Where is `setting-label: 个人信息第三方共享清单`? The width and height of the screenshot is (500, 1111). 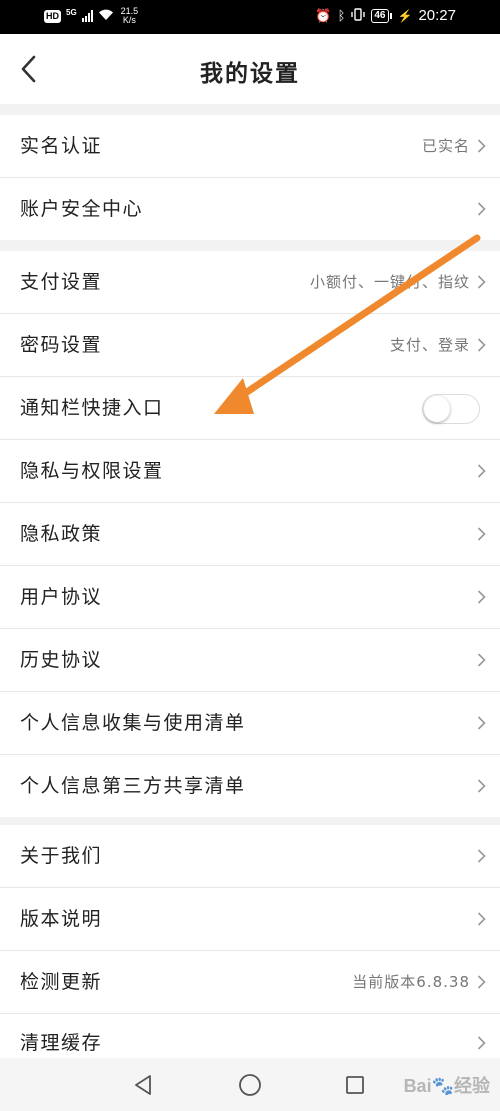 setting-label: 个人信息第三方共享清单 is located at coordinates (133, 786).